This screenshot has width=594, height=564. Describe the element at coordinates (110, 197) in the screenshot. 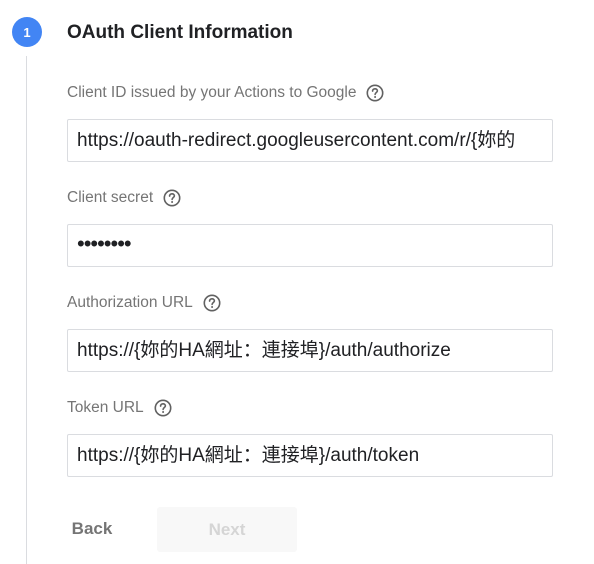

I see `client-secret-label: Client secret` at that location.